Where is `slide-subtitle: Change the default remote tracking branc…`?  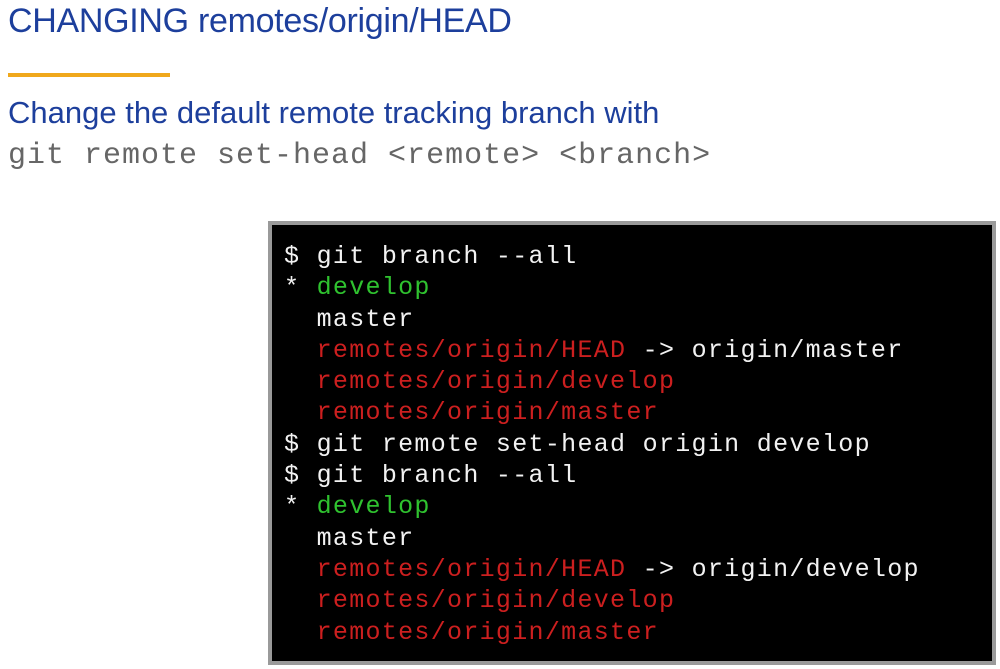 slide-subtitle: Change the default remote tracking branc… is located at coordinates (334, 112).